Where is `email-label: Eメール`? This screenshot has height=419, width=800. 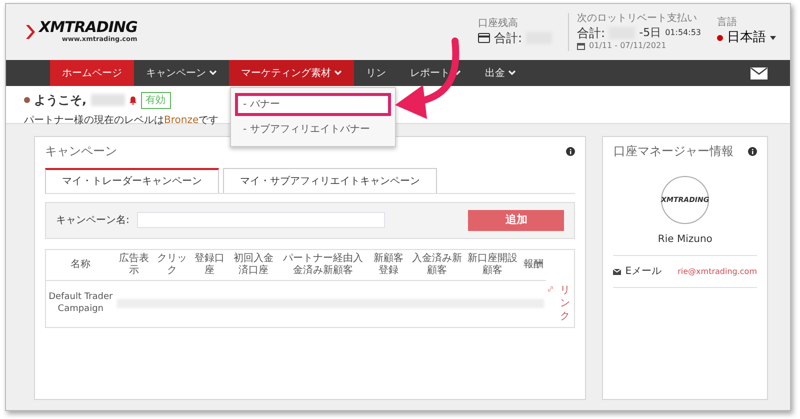
email-label: Eメール is located at coordinates (643, 272).